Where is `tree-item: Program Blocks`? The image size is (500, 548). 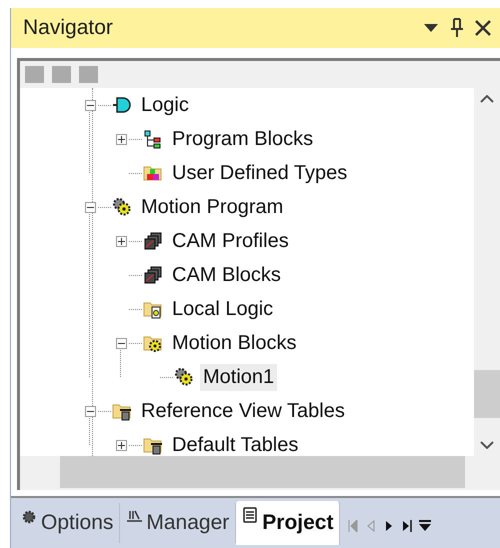
tree-item: Program Blocks is located at coordinates (242, 139).